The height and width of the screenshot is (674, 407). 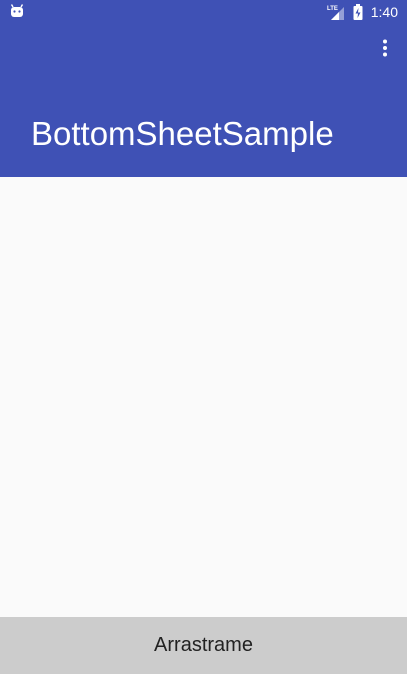 I want to click on network-type-label: LTE, so click(x=332, y=9).